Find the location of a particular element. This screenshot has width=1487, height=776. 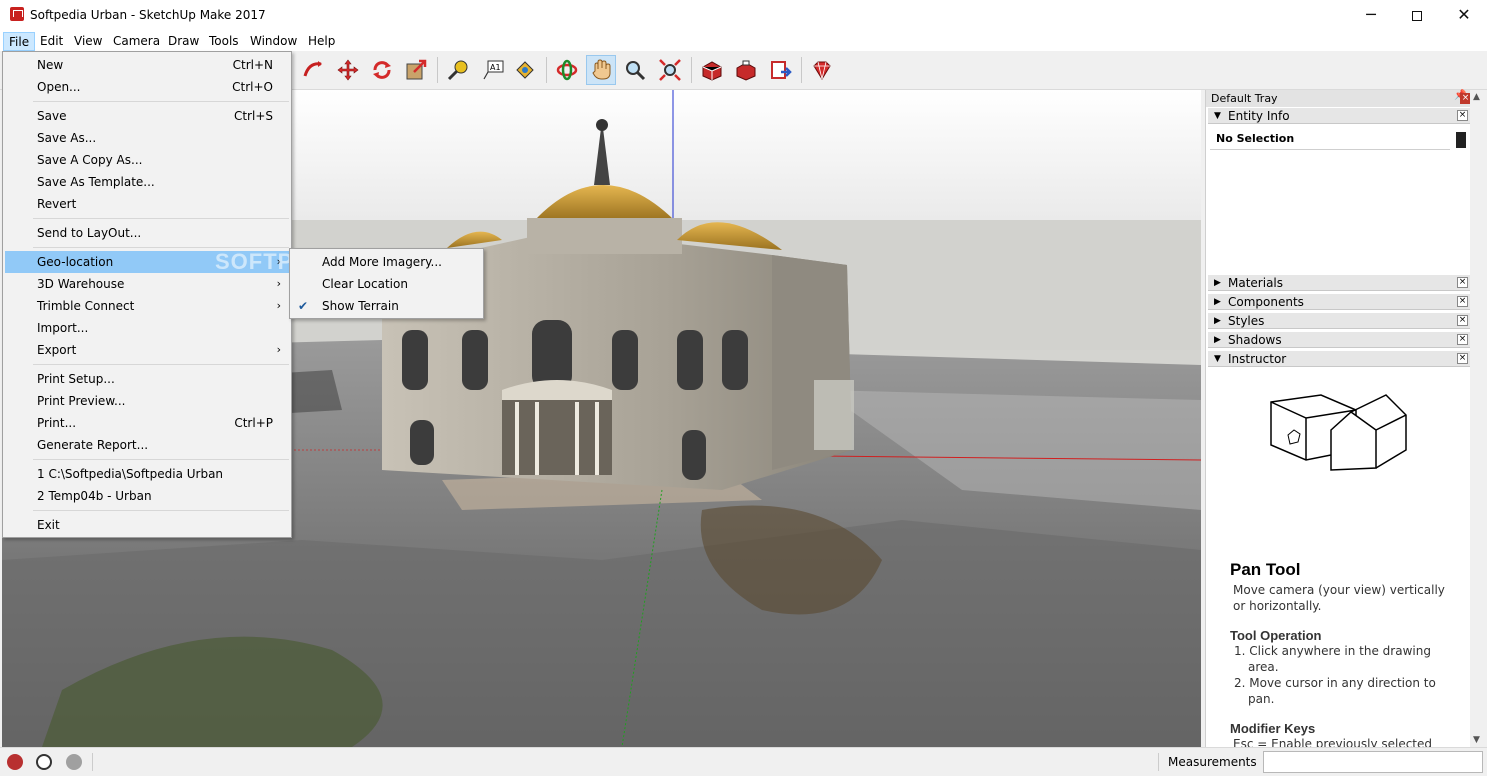

menu-save: Save Ctrl+S is located at coordinates (147, 116).